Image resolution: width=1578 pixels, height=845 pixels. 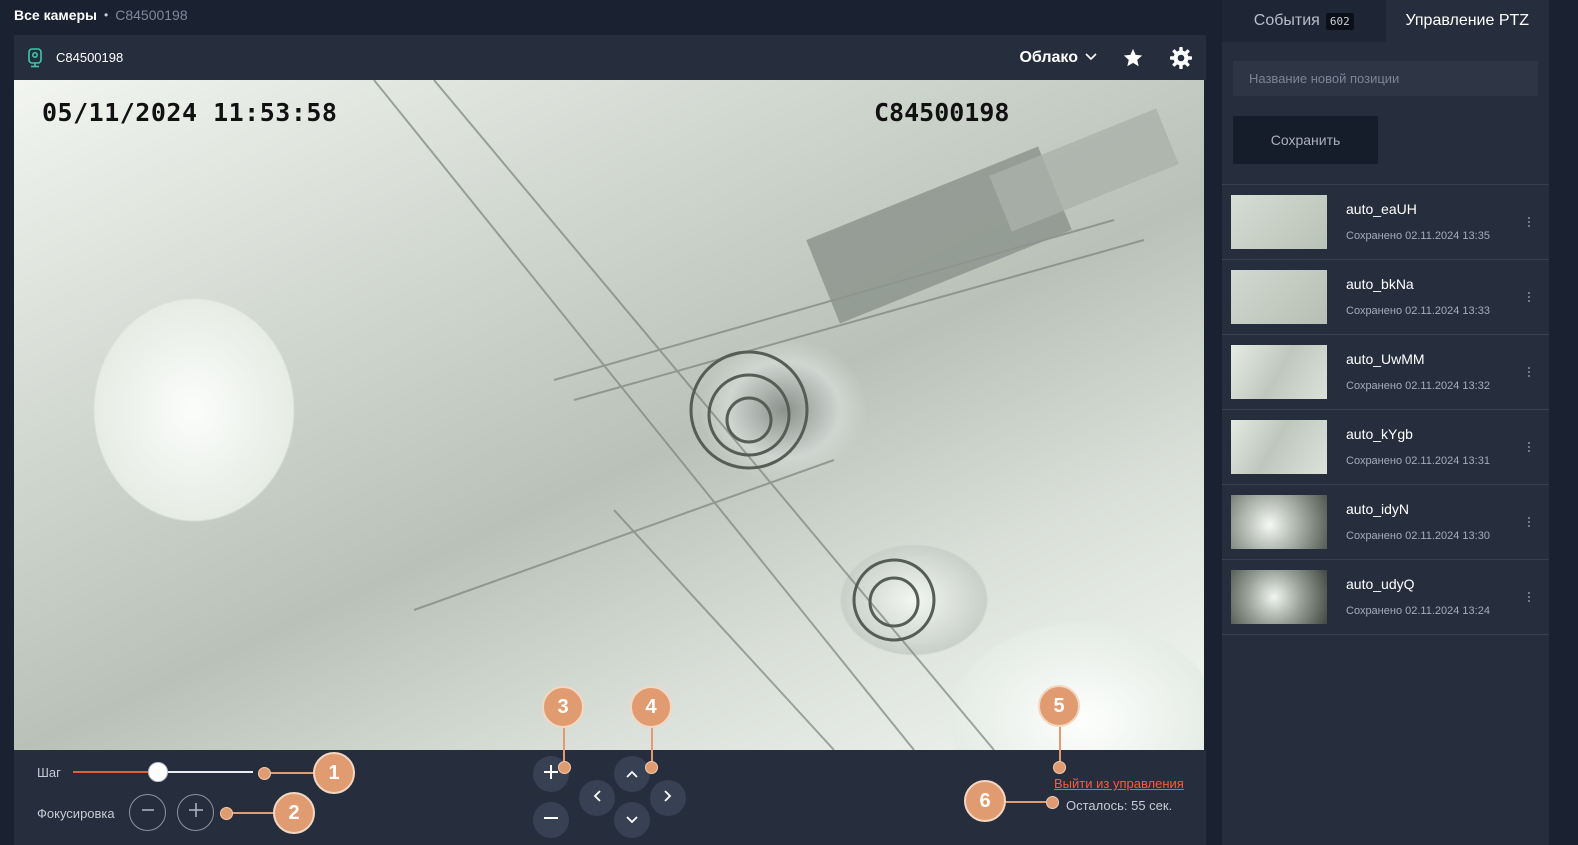 I want to click on step-label: Шаг, so click(x=49, y=772).